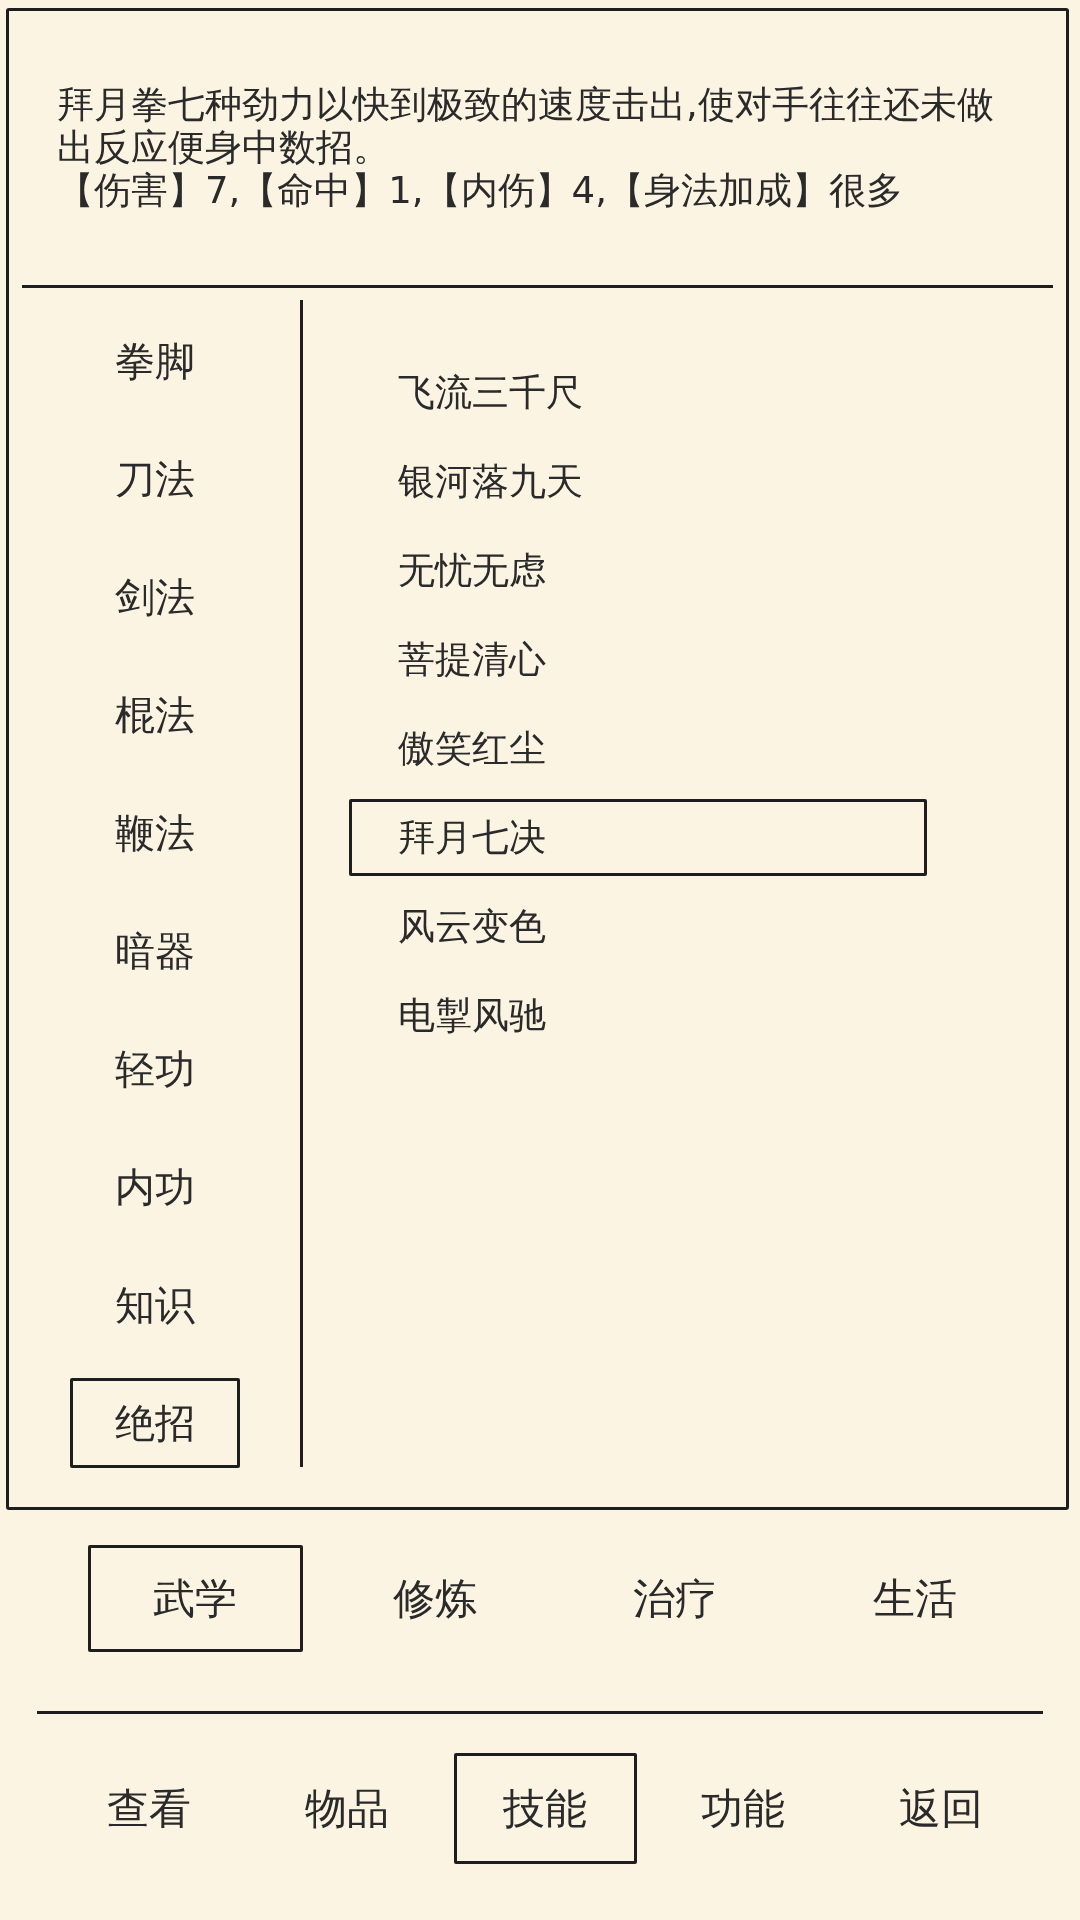 The image size is (1080, 1920). What do you see at coordinates (638, 837) in the screenshot?
I see `skill-item: 拜月七决` at bounding box center [638, 837].